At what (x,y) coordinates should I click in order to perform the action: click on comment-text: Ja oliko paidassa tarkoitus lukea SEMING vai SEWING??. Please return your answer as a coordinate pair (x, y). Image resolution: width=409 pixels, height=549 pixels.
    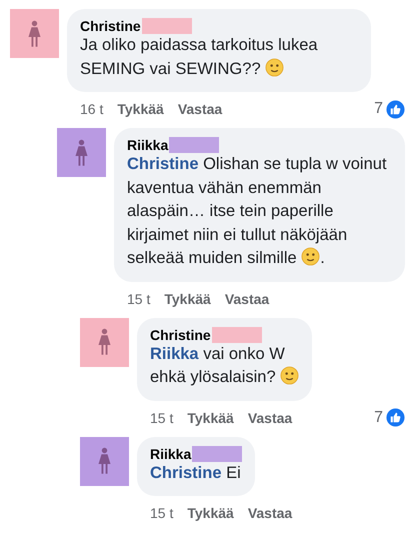
    Looking at the image, I should click on (199, 57).